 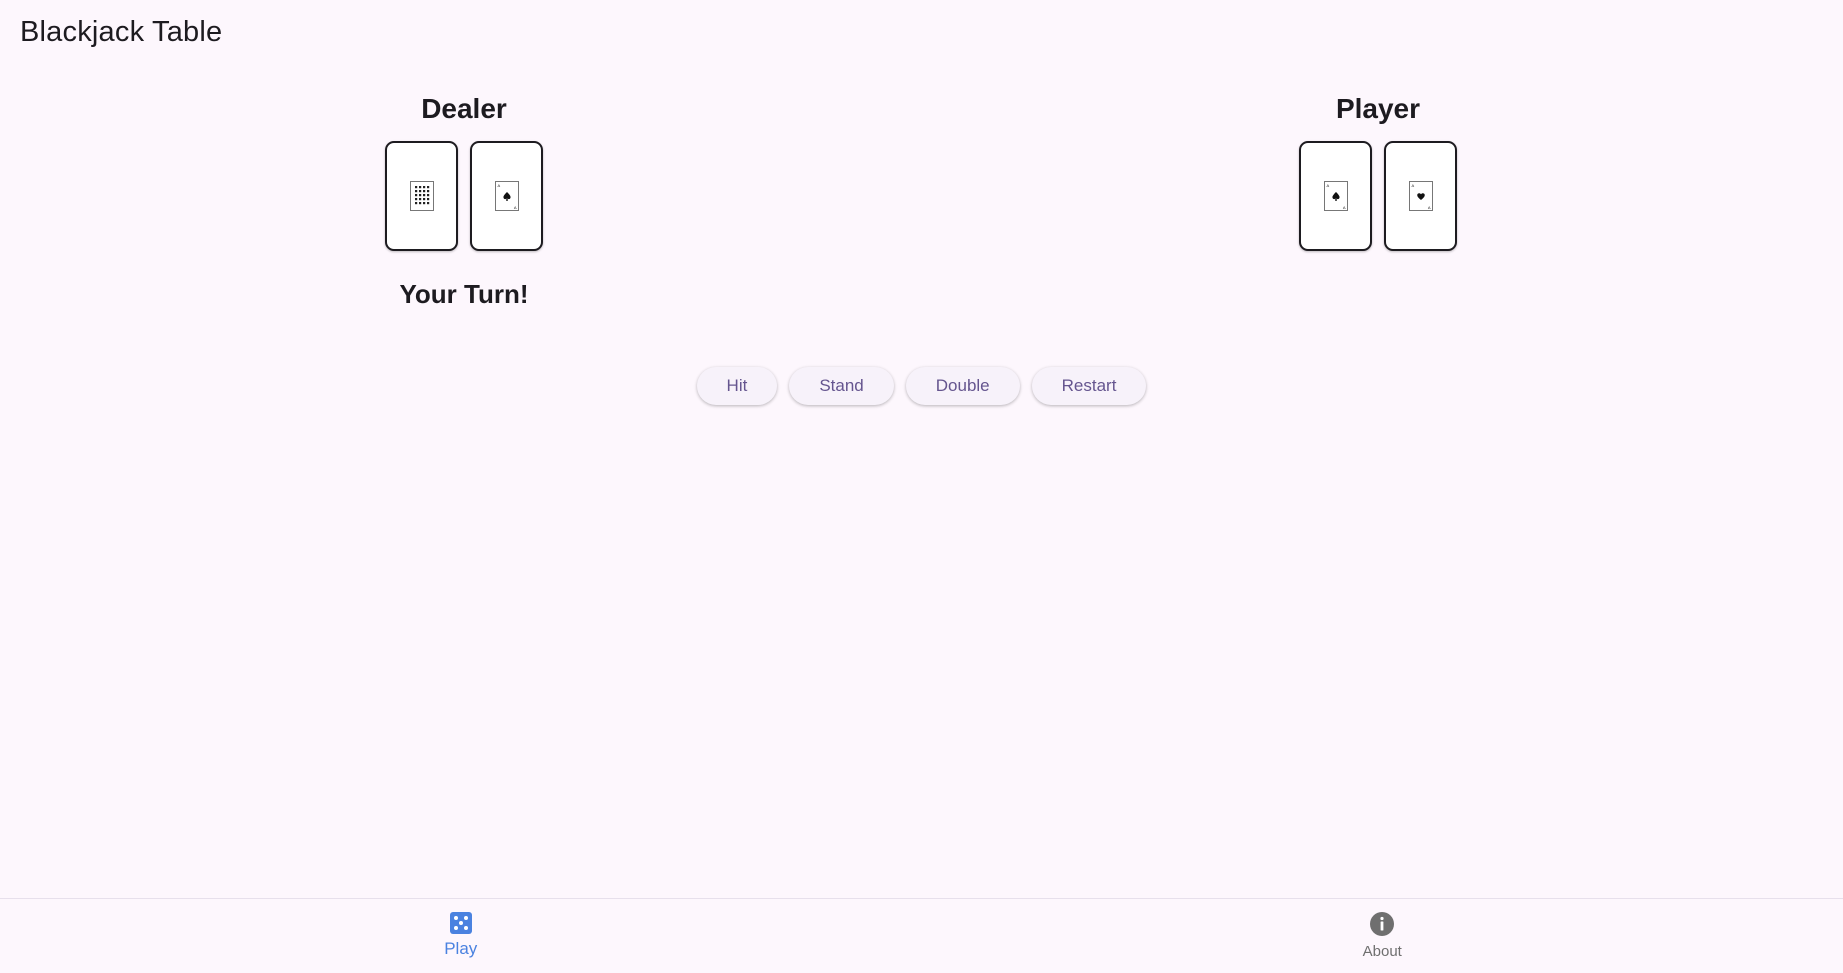 What do you see at coordinates (461, 923) in the screenshot?
I see `dice-icon` at bounding box center [461, 923].